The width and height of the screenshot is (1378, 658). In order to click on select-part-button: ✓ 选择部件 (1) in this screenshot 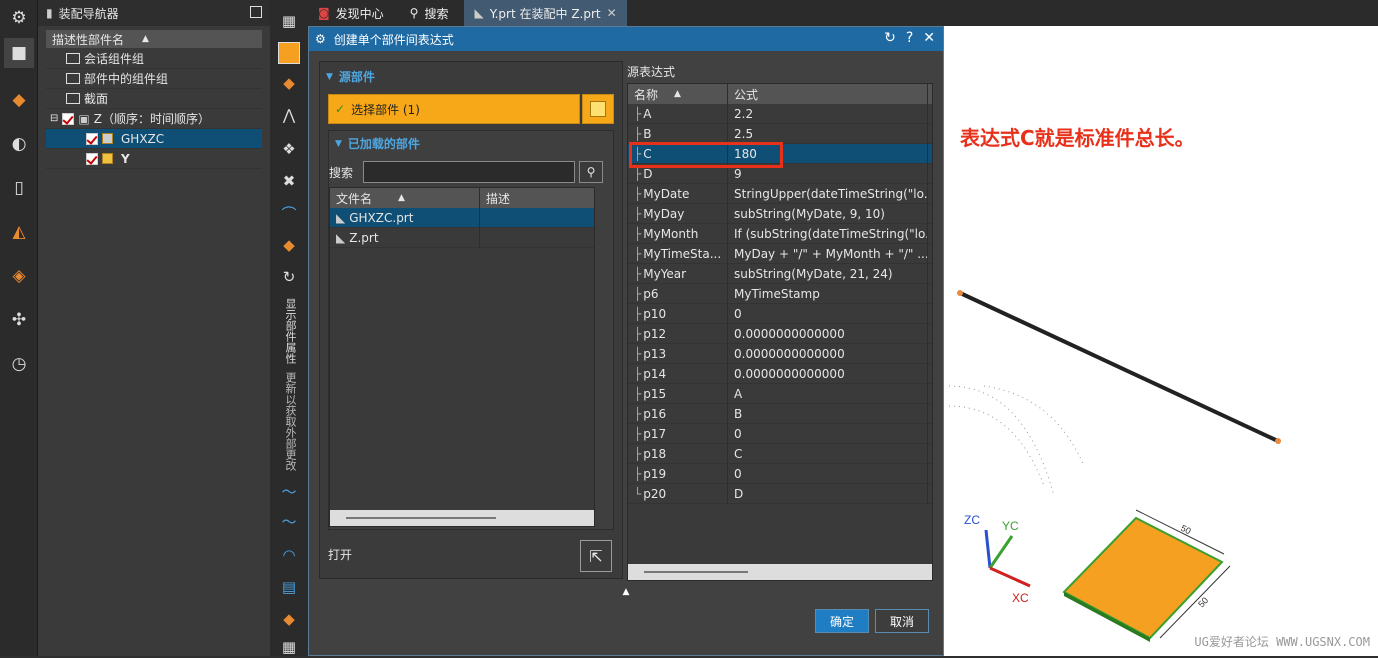, I will do `click(454, 109)`.